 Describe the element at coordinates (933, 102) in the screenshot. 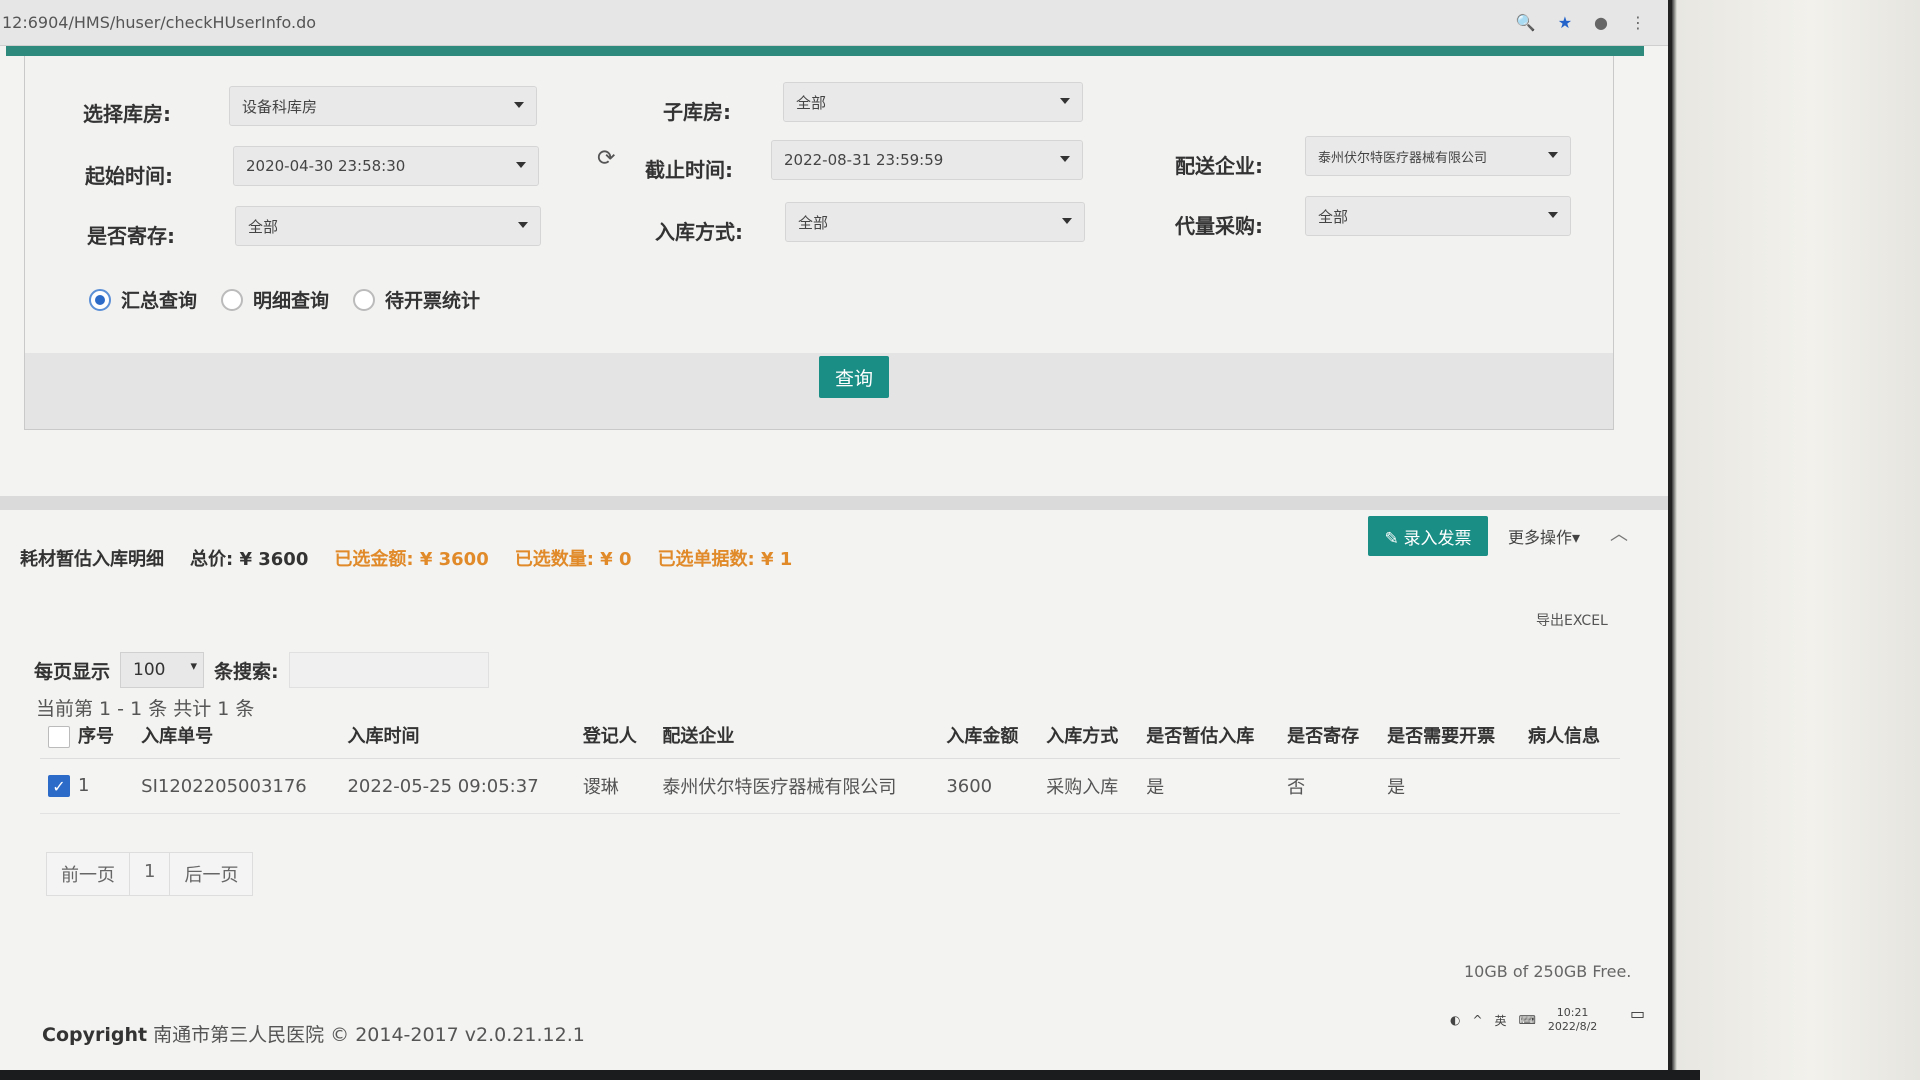

I see `sub-warehouse-select: 全部` at that location.